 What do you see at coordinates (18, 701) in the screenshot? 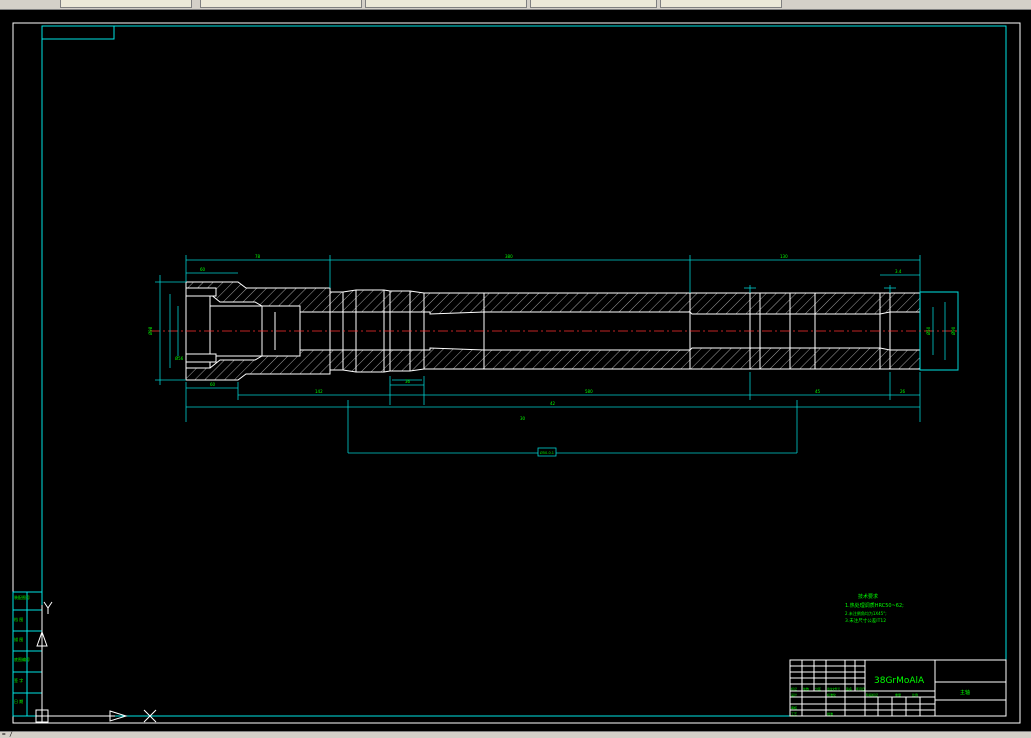
I see `left-strip-label: 日 期` at bounding box center [18, 701].